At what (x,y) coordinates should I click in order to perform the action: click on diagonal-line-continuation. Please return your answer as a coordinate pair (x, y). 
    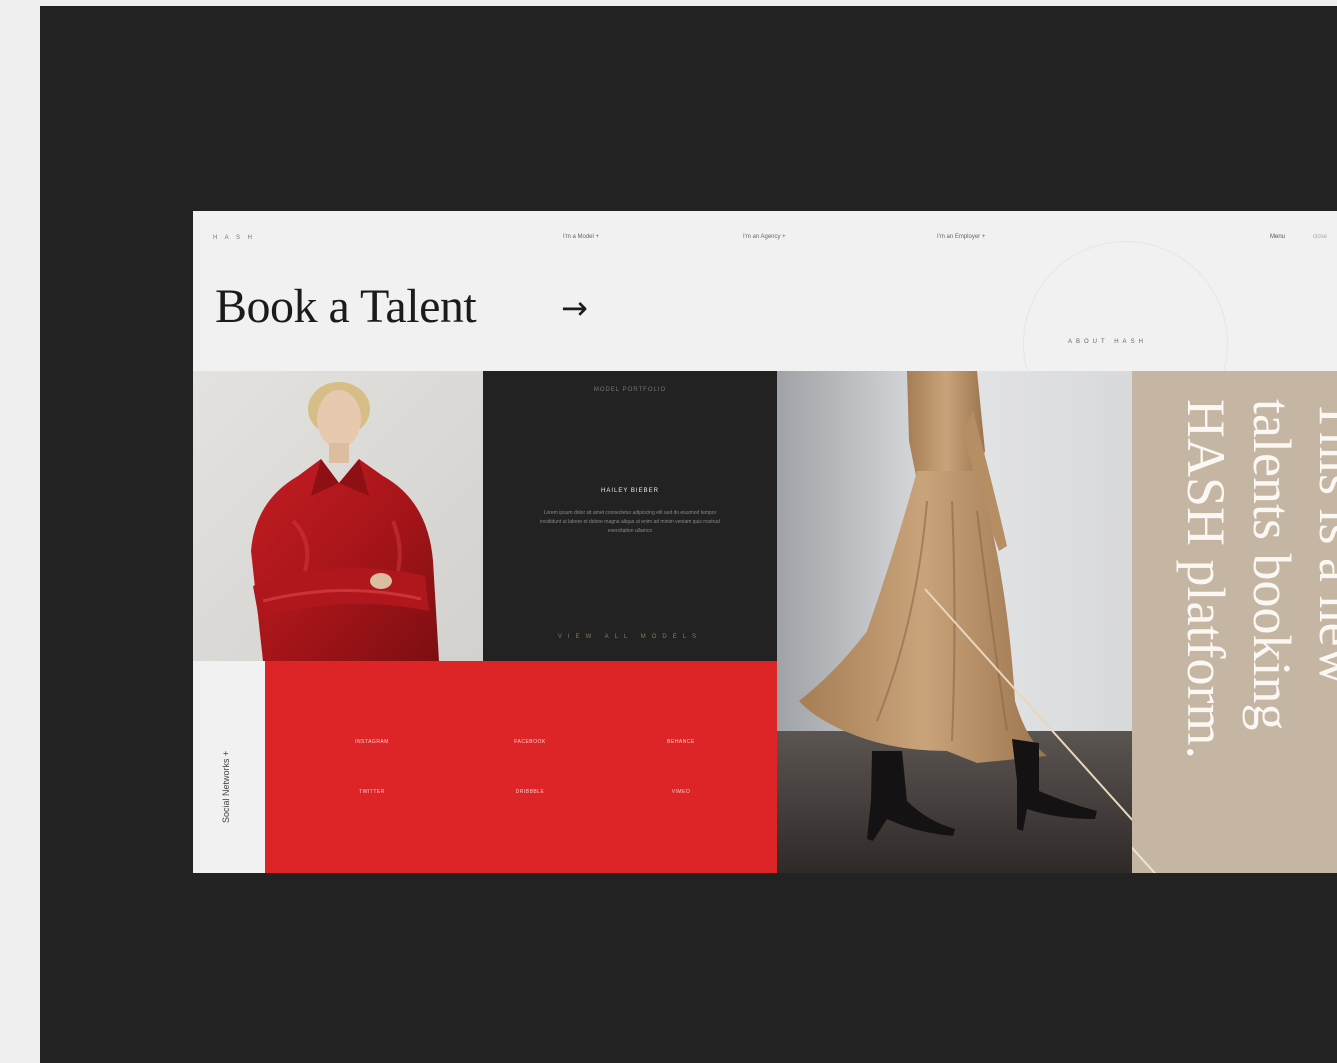
    Looking at the image, I should click on (1144, 859).